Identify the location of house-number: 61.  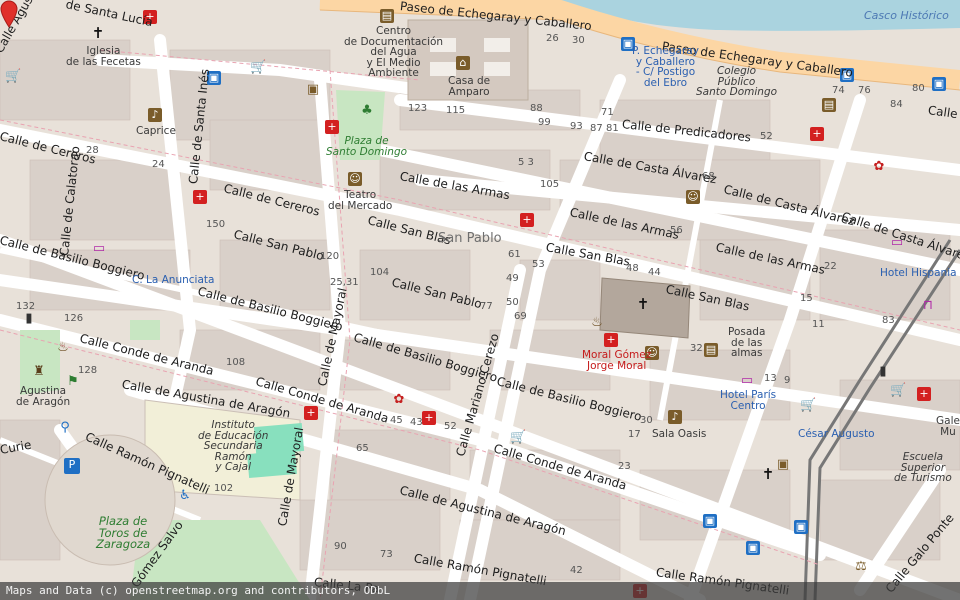
(514, 254).